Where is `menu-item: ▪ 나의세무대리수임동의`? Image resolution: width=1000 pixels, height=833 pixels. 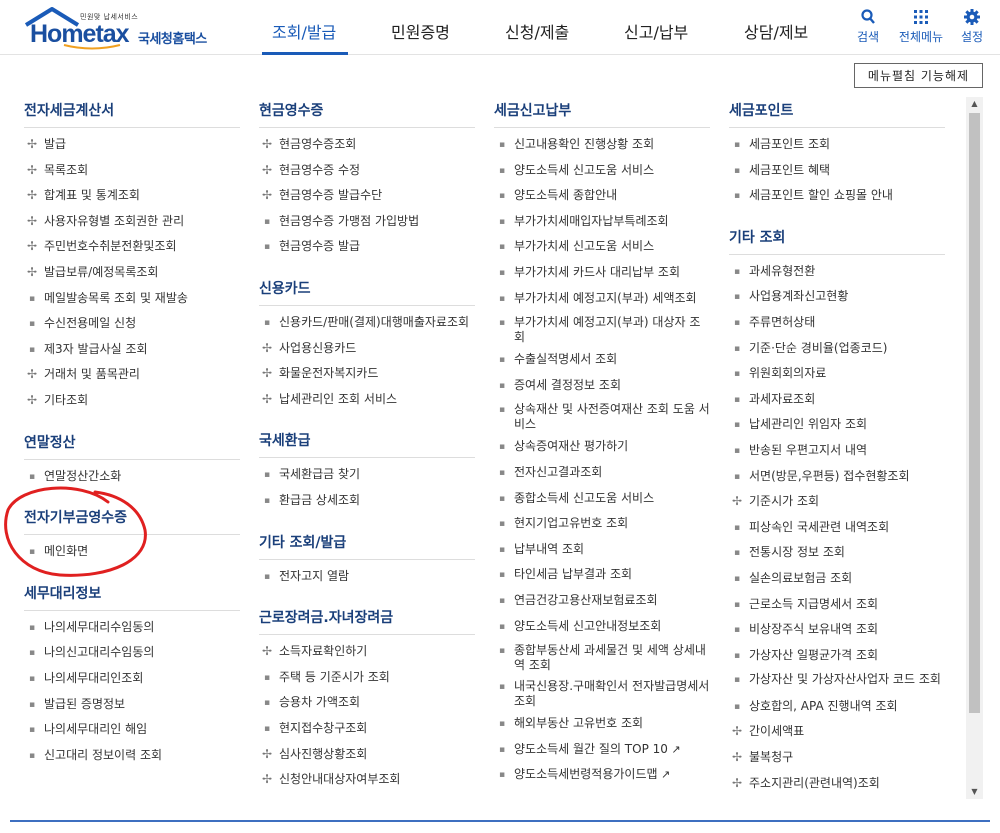
menu-item: ▪ 나의세무대리수임동의 is located at coordinates (132, 632).